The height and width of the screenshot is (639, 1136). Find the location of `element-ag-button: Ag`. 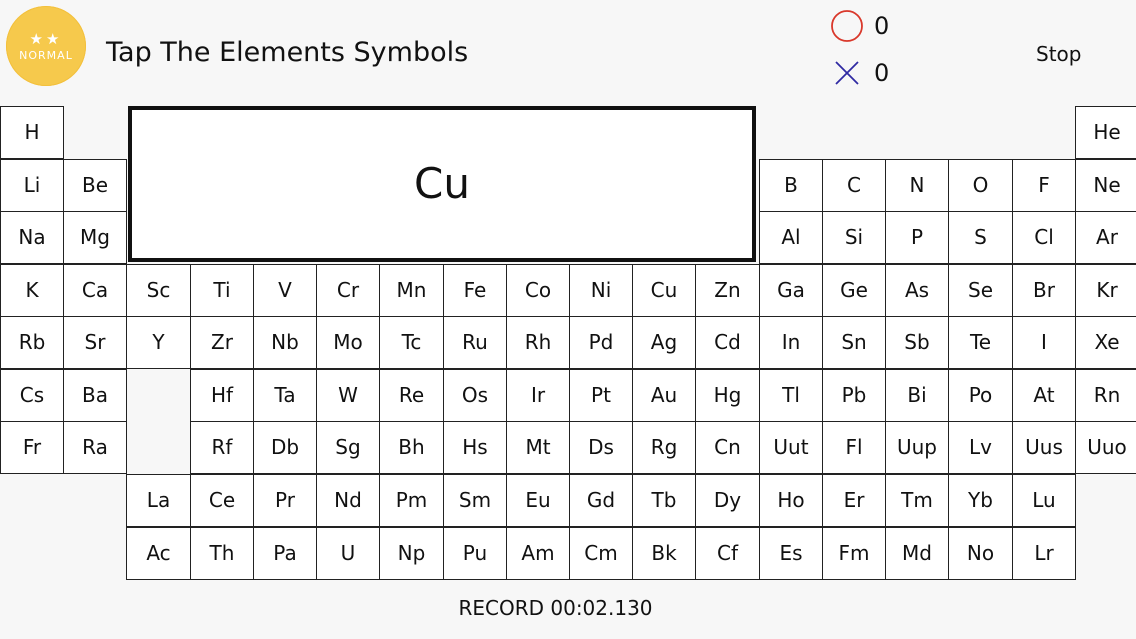

element-ag-button: Ag is located at coordinates (664, 342).